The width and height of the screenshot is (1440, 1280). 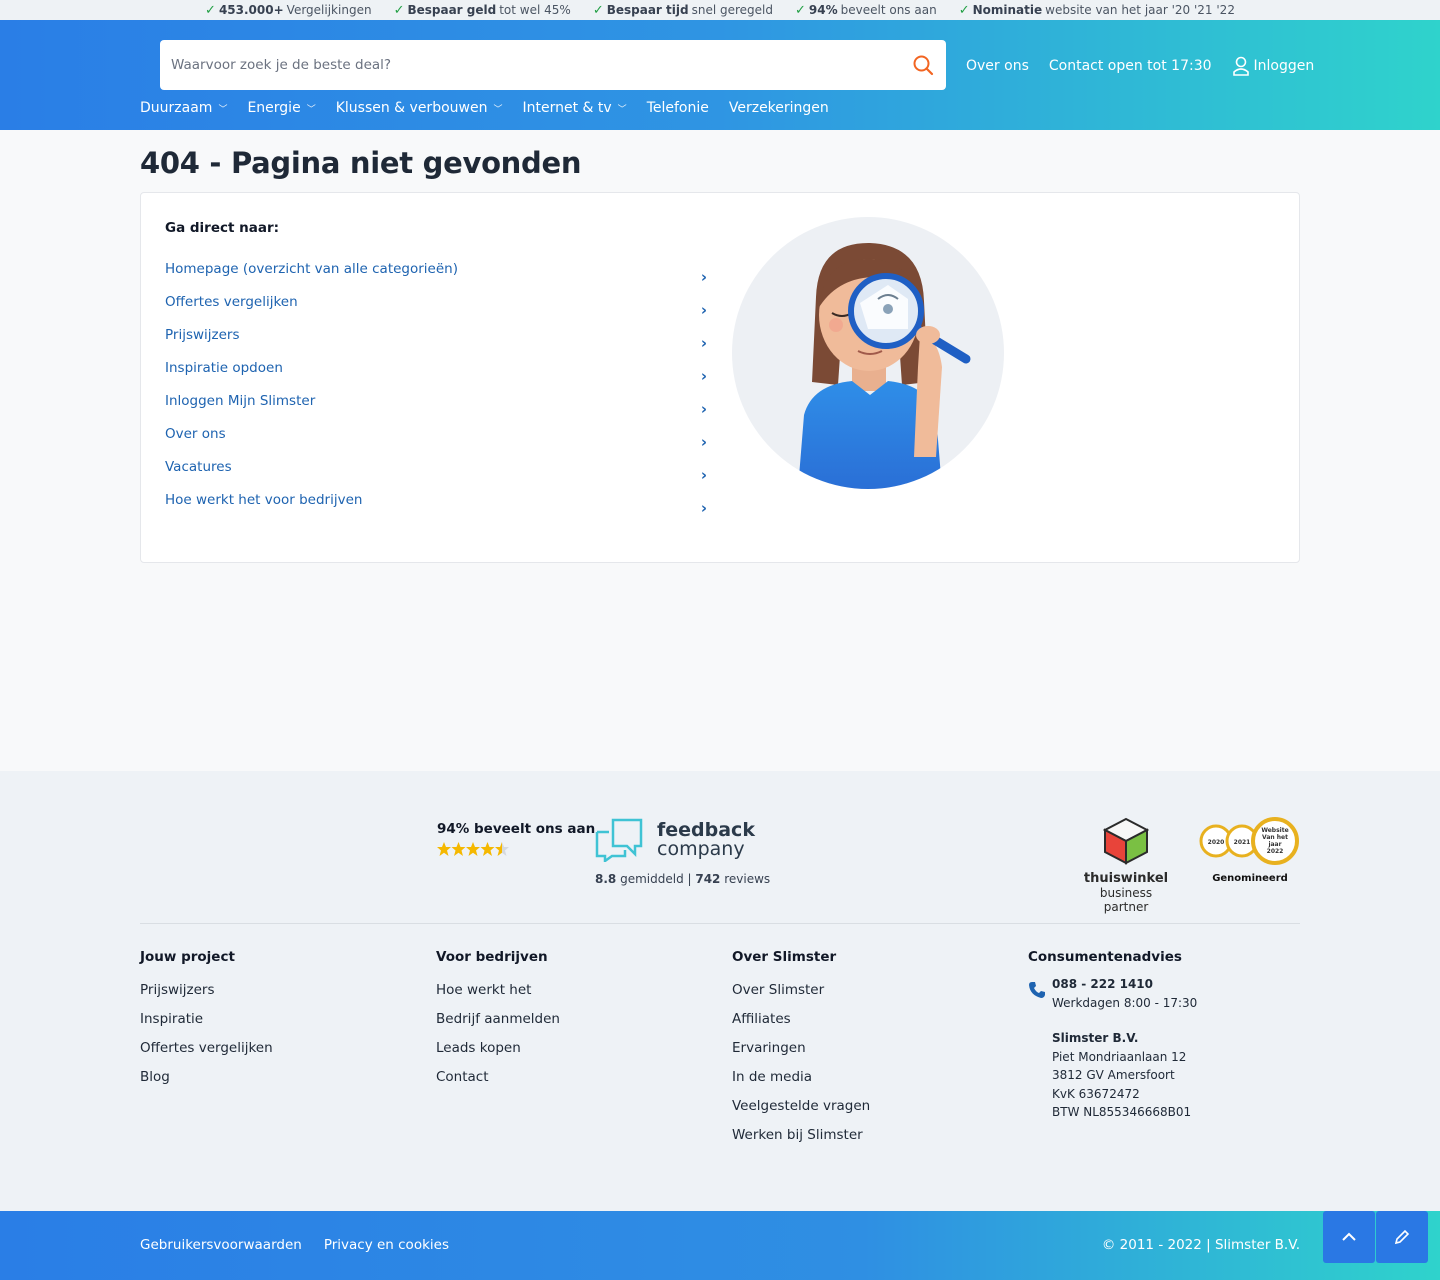 I want to click on search-box, so click(x=553, y=65).